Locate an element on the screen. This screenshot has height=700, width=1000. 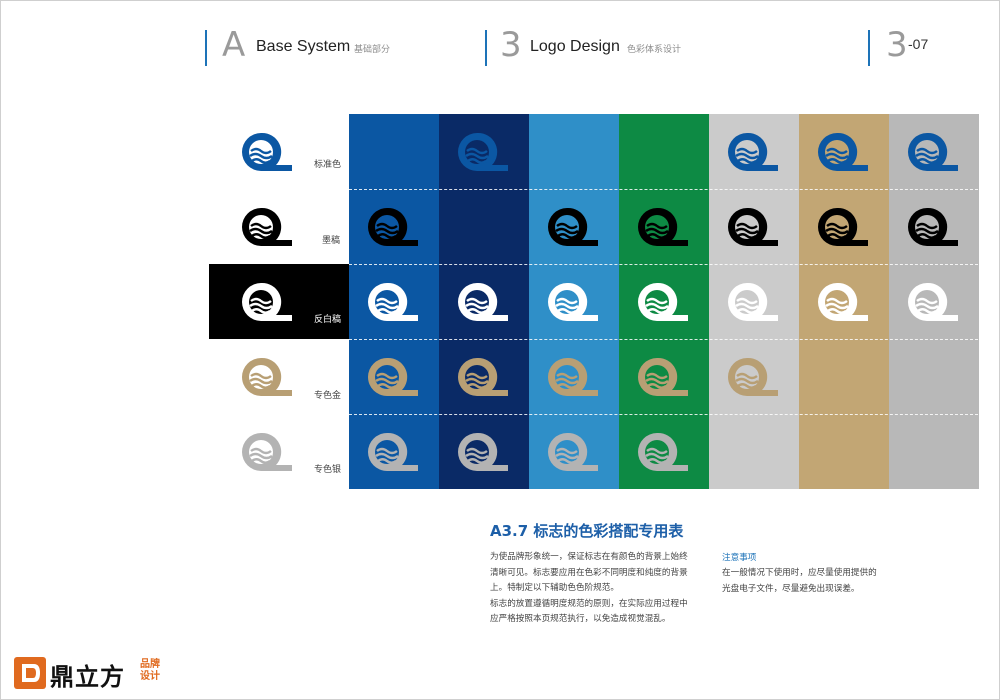
section-subtitle: 基础部分 is located at coordinates (372, 50).